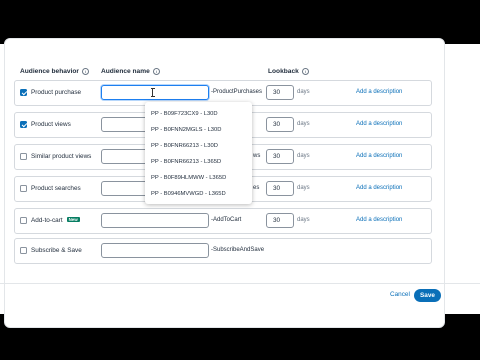 The image size is (480, 360). I want to click on suggestion-option: PP - B0F89HLMWW - L365D, so click(198, 178).